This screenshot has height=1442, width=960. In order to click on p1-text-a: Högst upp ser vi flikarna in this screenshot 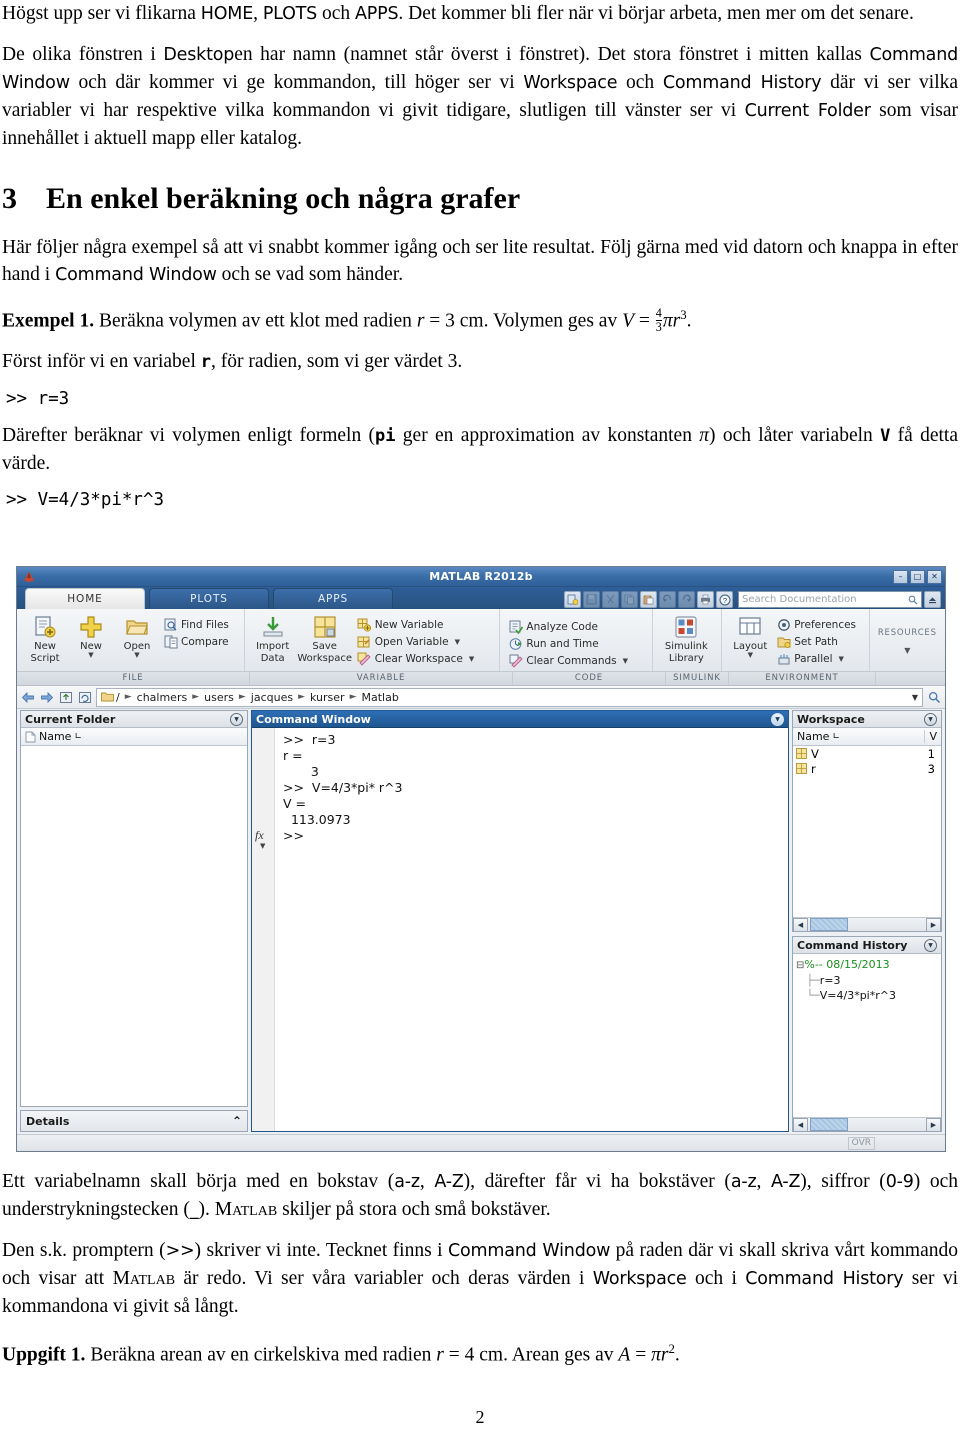, I will do `click(101, 13)`.